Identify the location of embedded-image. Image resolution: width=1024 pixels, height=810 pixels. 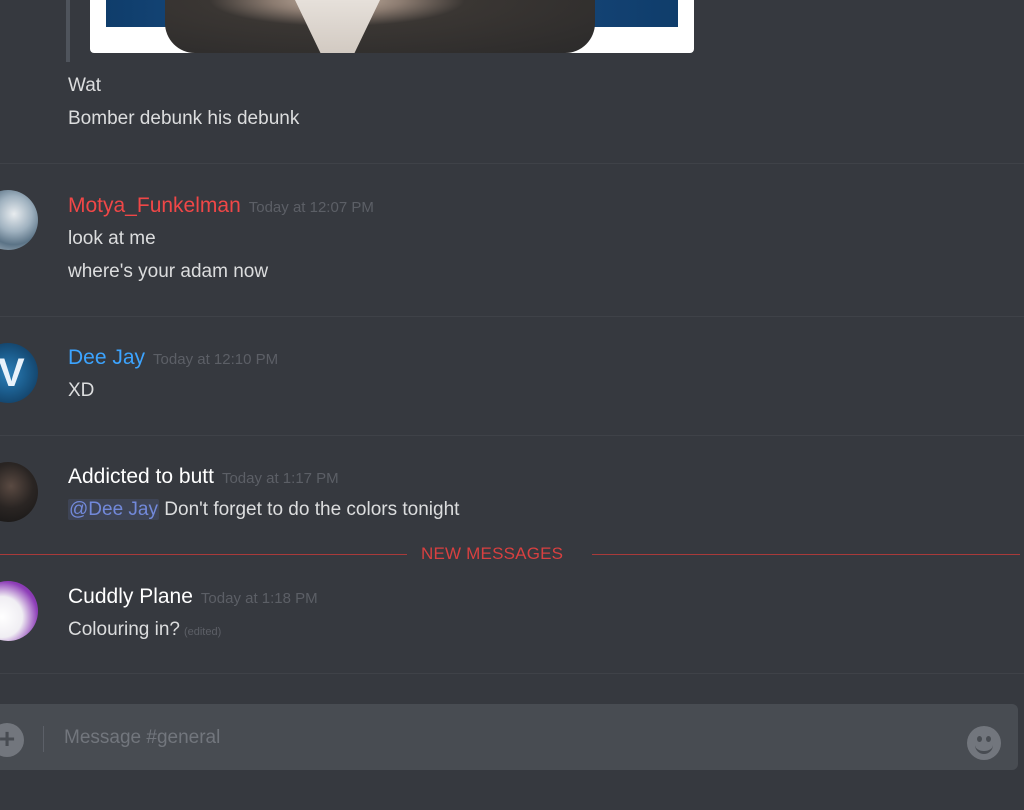
(392, 26).